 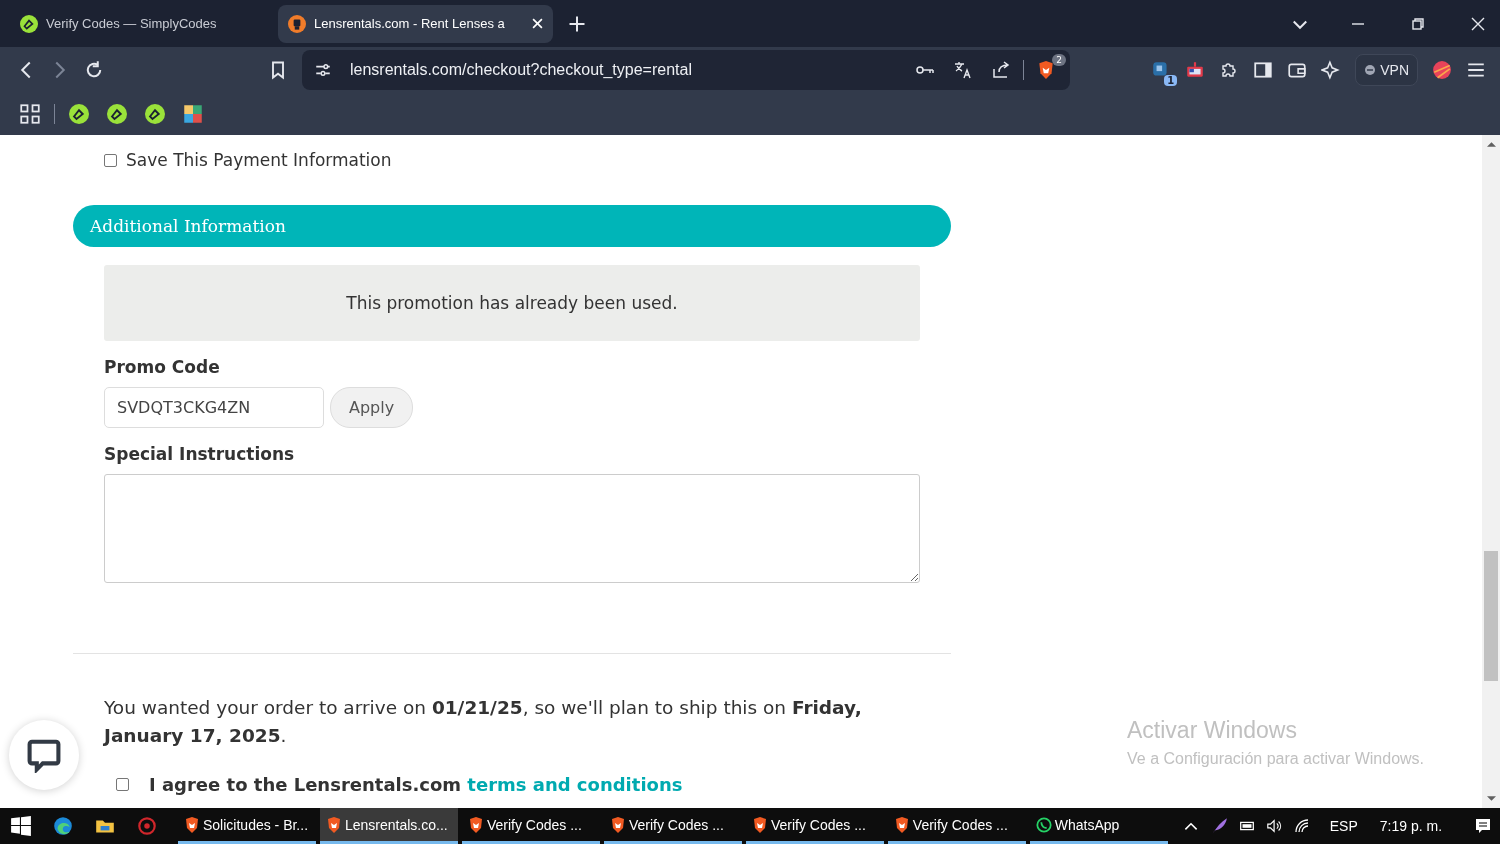 What do you see at coordinates (1263, 70) in the screenshot?
I see `sidebar-icon` at bounding box center [1263, 70].